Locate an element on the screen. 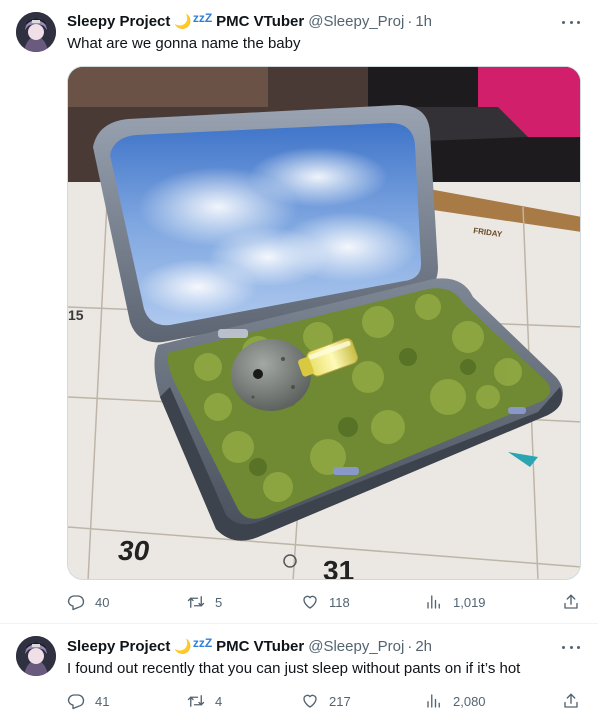  calendar-number-15: 15 is located at coordinates (76, 315).